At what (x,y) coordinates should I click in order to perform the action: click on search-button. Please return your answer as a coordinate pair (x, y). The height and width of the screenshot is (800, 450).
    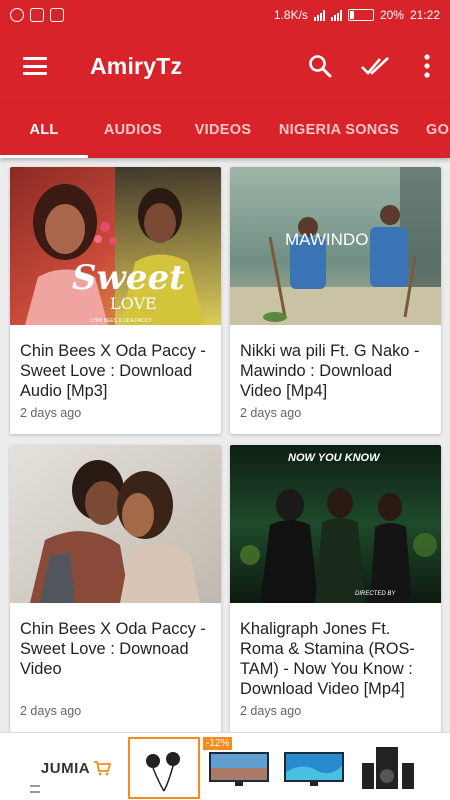
    Looking at the image, I should click on (320, 66).